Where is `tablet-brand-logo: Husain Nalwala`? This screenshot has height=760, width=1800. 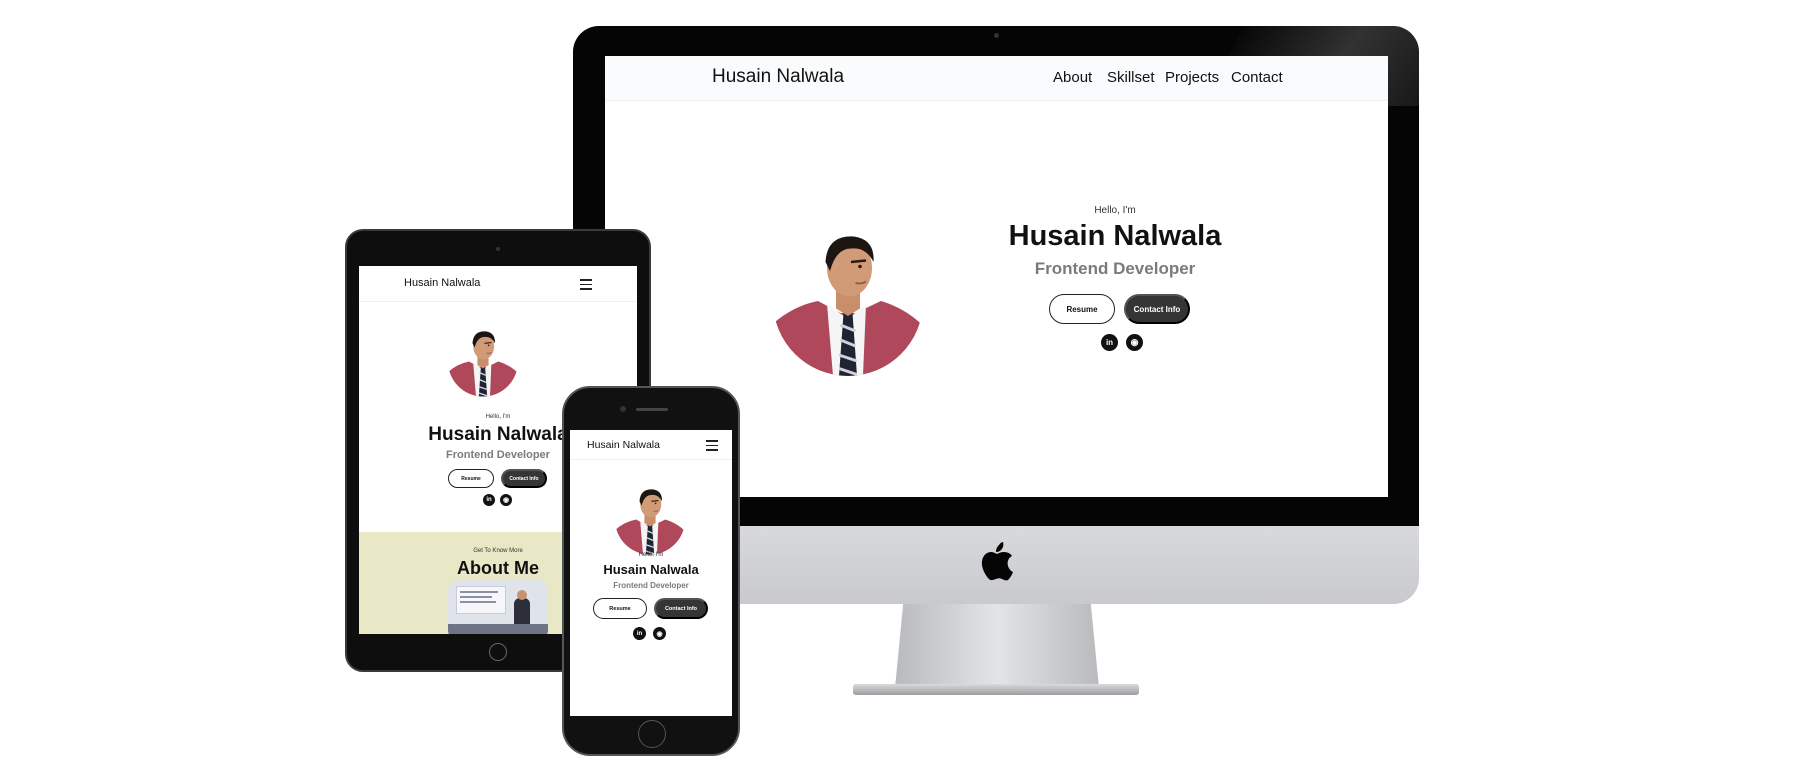
tablet-brand-logo: Husain Nalwala is located at coordinates (442, 283).